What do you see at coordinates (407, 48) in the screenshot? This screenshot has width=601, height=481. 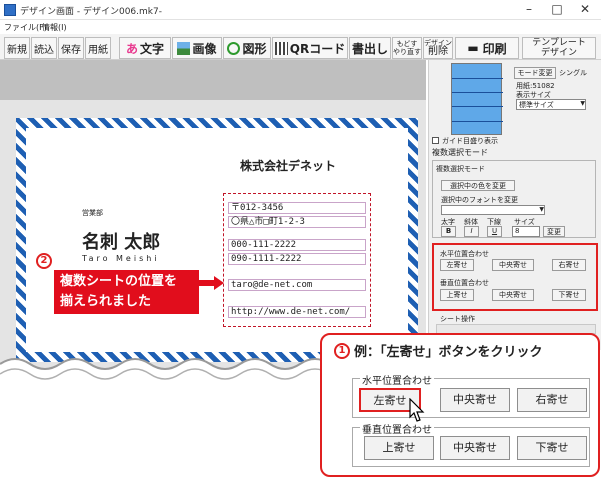 I see `undo-button: もどす やり直す` at bounding box center [407, 48].